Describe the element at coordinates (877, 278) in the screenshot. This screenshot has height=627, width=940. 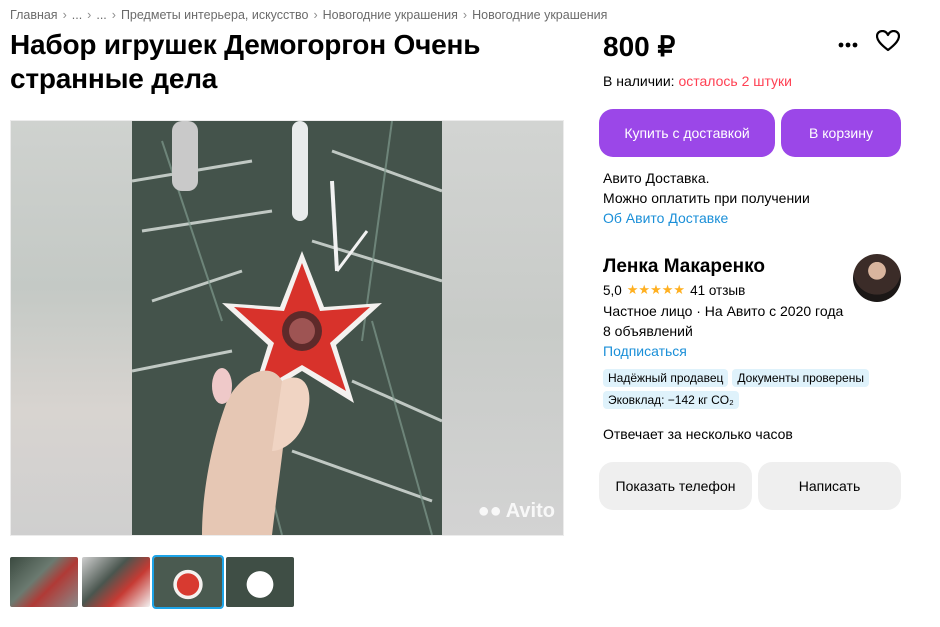
I see `avatar` at that location.